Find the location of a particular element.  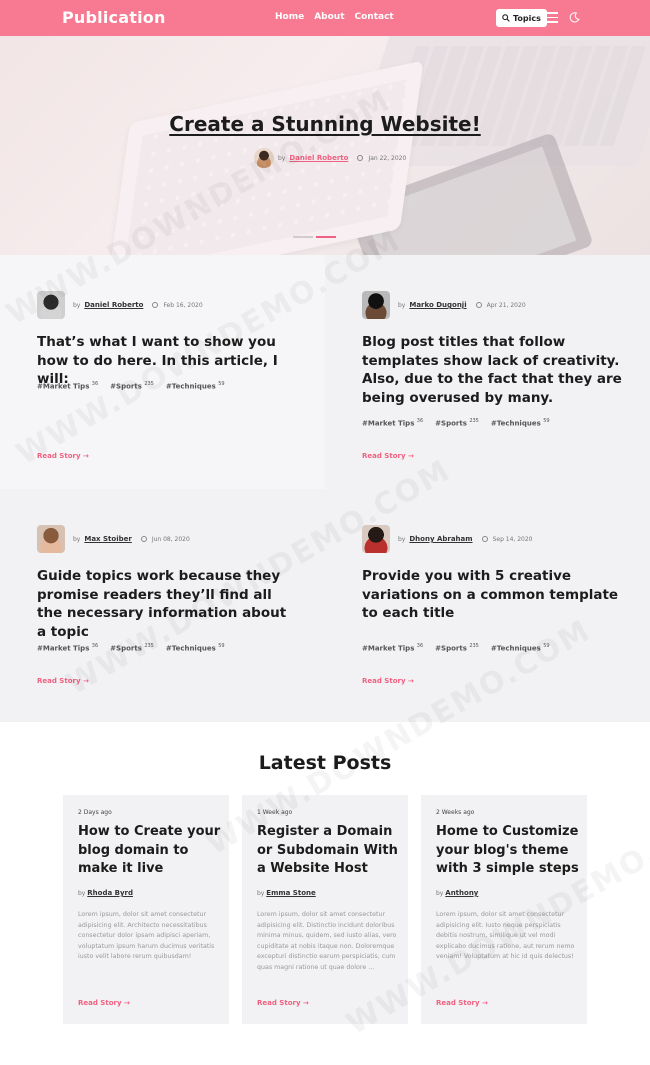

post-date: Apr 21, 2020 is located at coordinates (506, 305).